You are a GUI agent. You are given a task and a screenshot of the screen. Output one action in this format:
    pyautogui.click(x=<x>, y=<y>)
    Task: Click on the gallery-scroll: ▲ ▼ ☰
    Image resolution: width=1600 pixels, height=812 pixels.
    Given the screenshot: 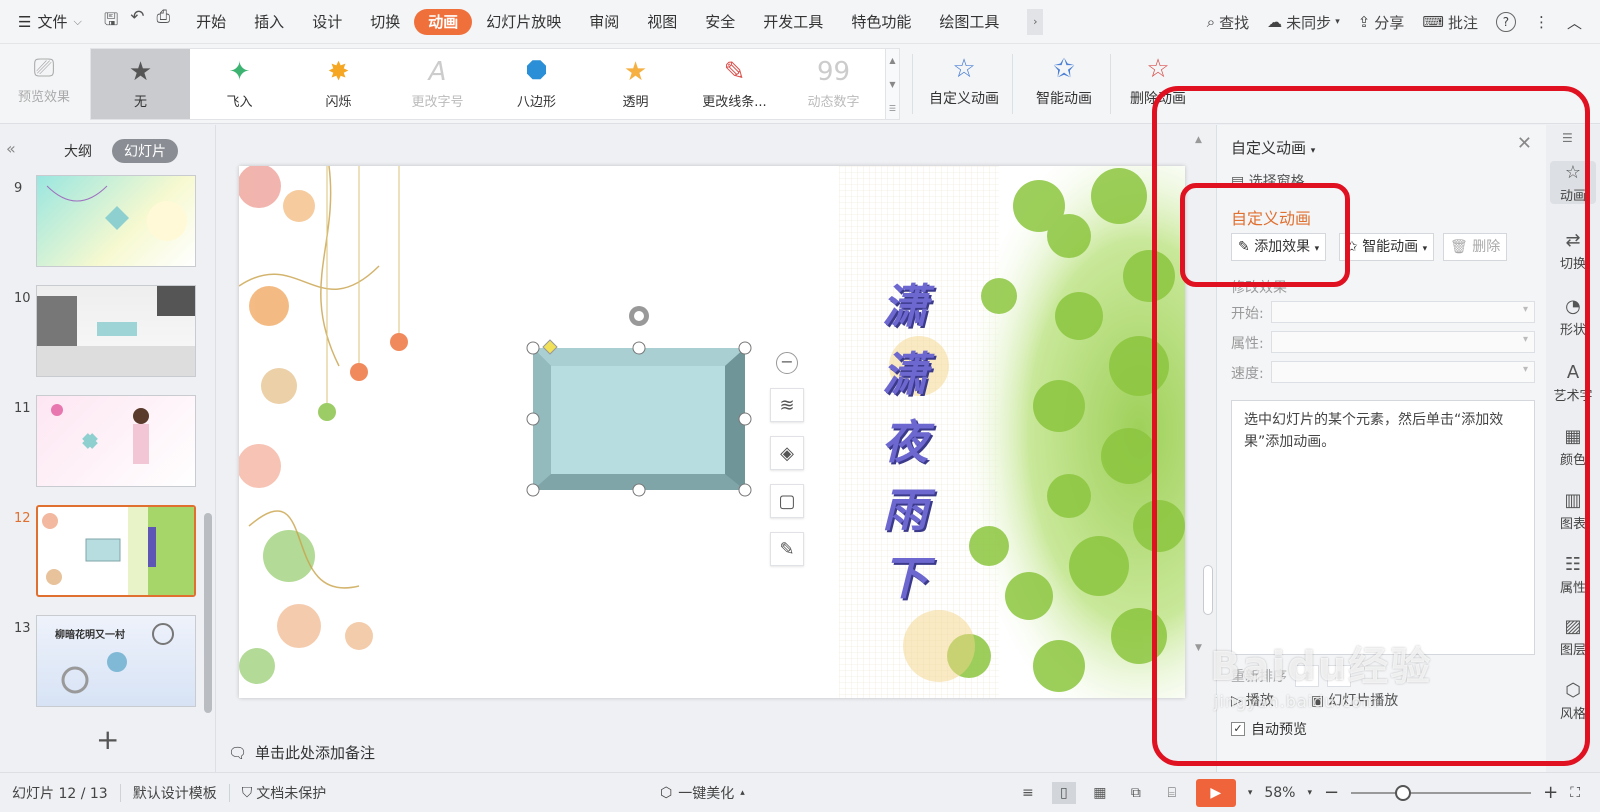 What is the action you would take?
    pyautogui.click(x=893, y=84)
    